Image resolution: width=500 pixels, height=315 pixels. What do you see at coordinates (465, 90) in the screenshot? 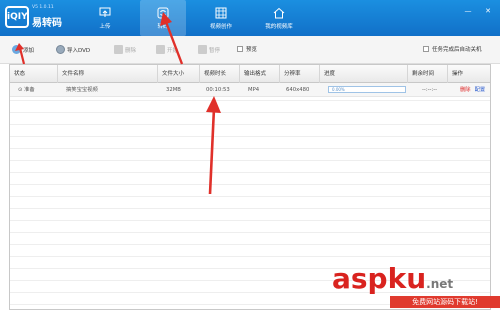
I see `row-delete-link: 删除` at bounding box center [465, 90].